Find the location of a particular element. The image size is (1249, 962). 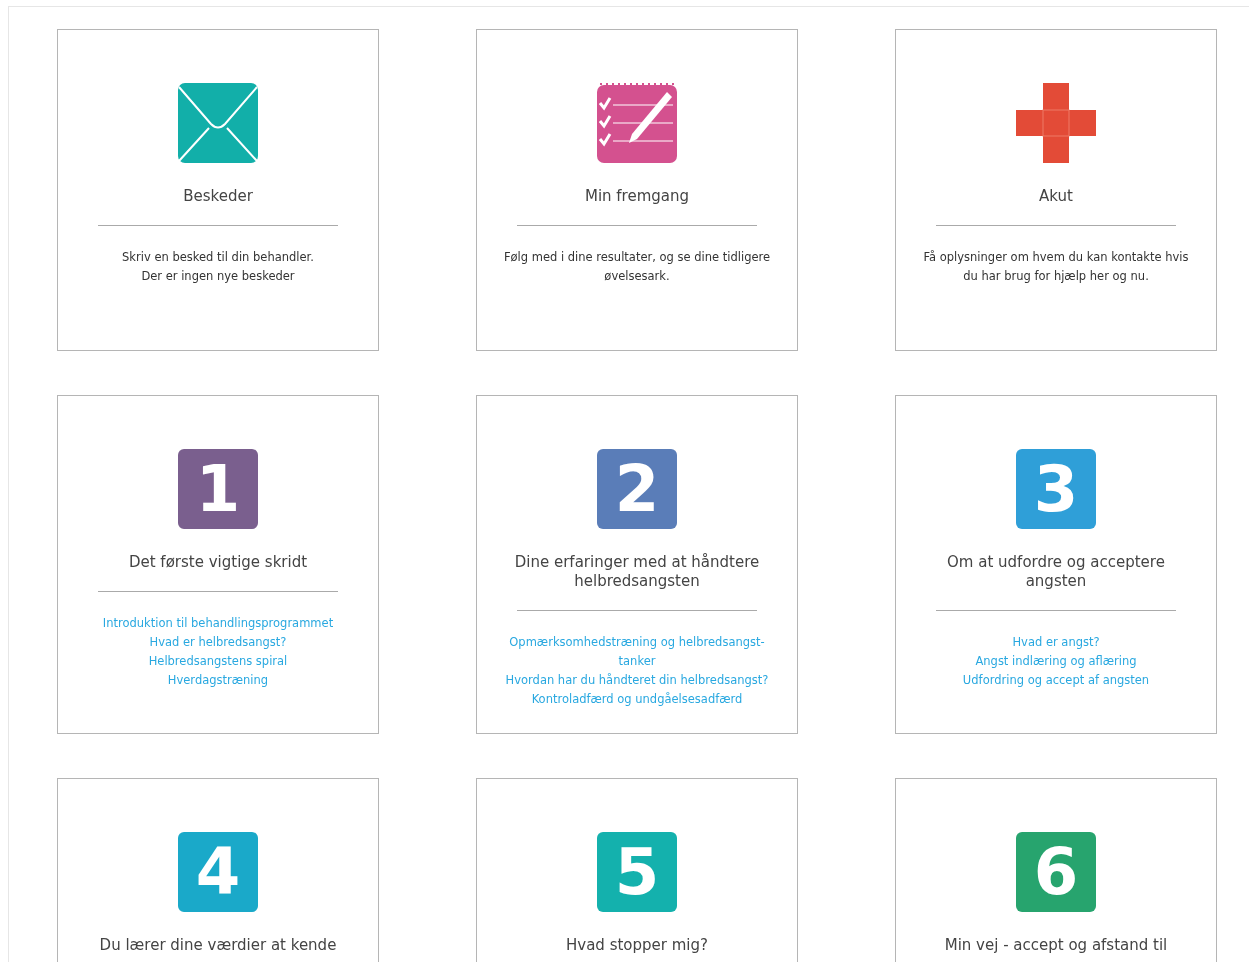

lesson-link: Hvordan har du håndteret din helbredsangst? is located at coordinates (637, 680).